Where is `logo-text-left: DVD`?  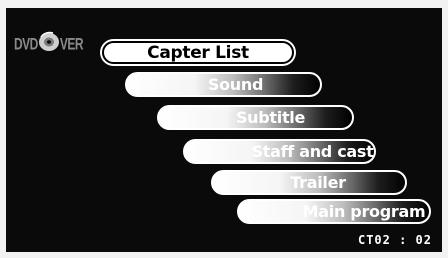
logo-text-left: DVD is located at coordinates (26, 44).